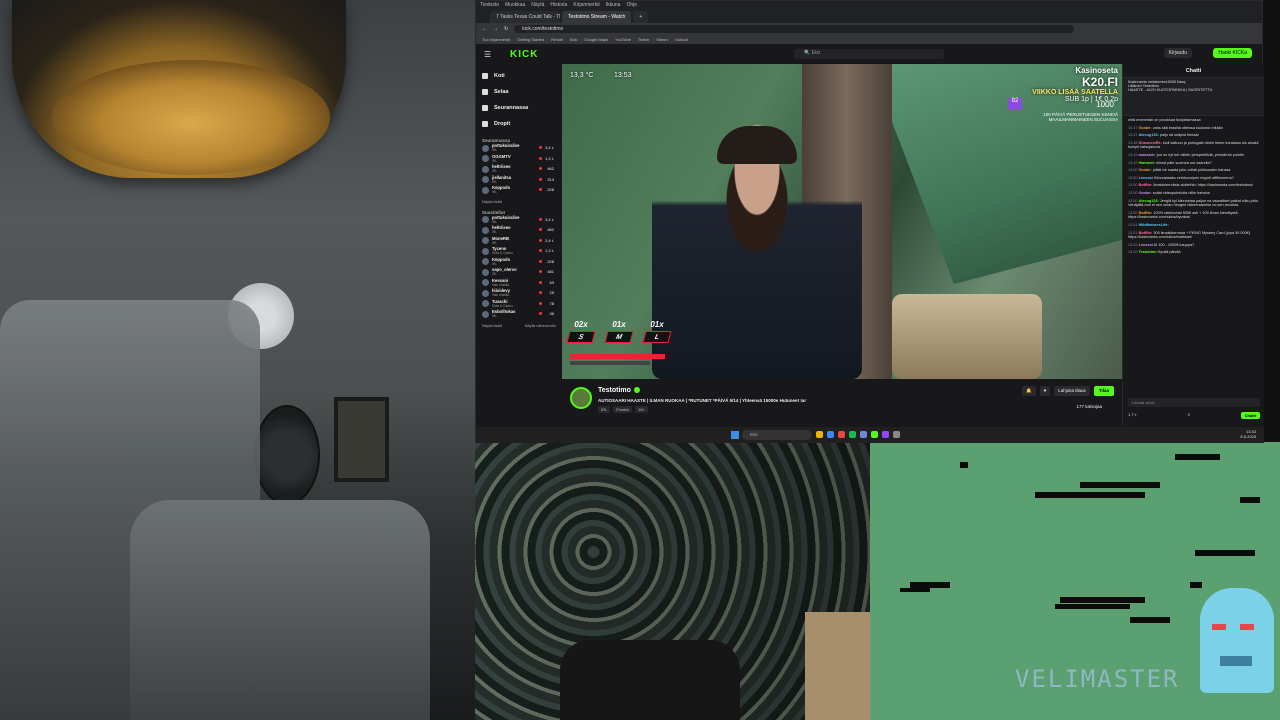 Image resolution: width=1280 pixels, height=720 pixels. Describe the element at coordinates (525, 17) in the screenshot. I see `browser-tab: 7 Tasks Texas Could Talk - The` at that location.